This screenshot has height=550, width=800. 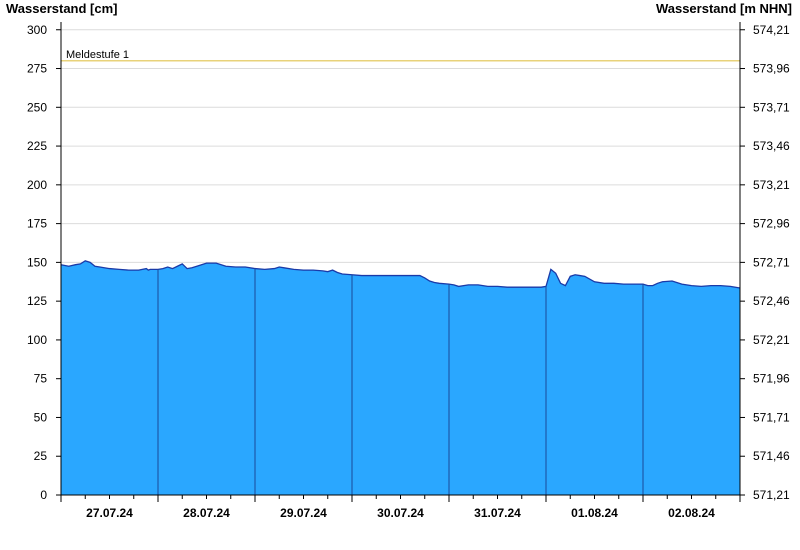 I want to click on left-tick-label: 175, so click(x=37, y=224).